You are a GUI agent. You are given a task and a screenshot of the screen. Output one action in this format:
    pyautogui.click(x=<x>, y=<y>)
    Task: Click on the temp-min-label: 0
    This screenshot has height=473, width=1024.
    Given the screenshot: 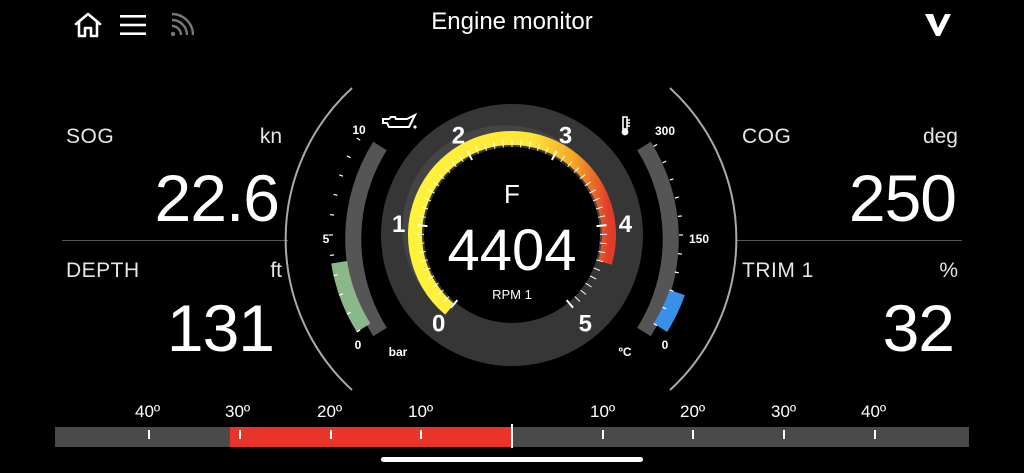 What is the action you would take?
    pyautogui.click(x=665, y=345)
    